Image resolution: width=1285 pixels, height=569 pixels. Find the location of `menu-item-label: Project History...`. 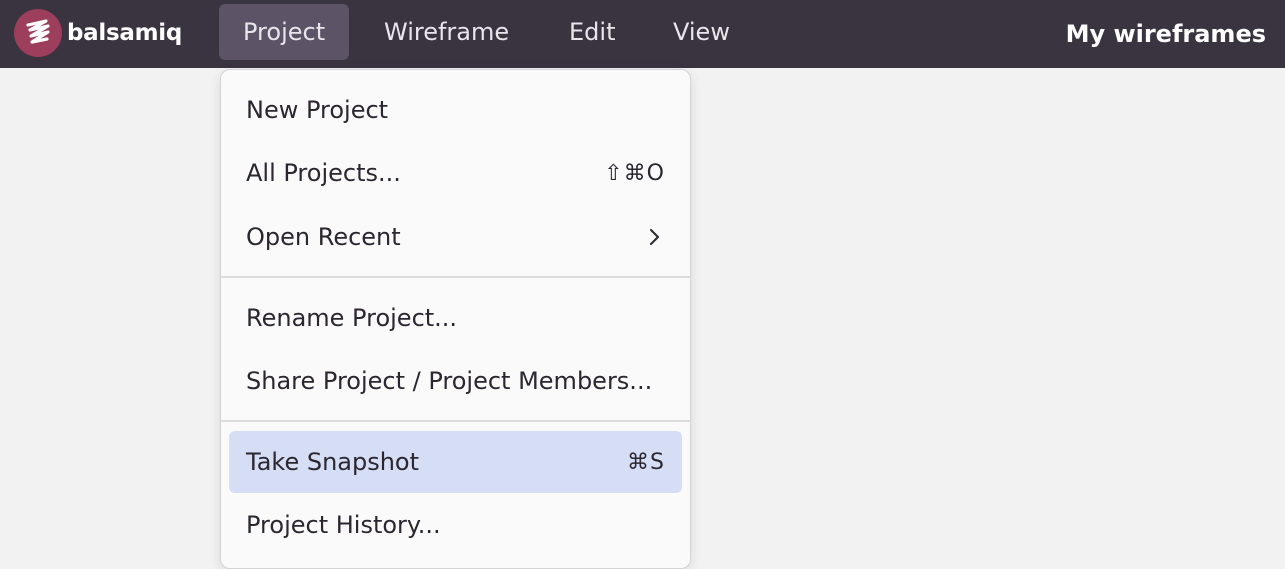

menu-item-label: Project History... is located at coordinates (343, 525).